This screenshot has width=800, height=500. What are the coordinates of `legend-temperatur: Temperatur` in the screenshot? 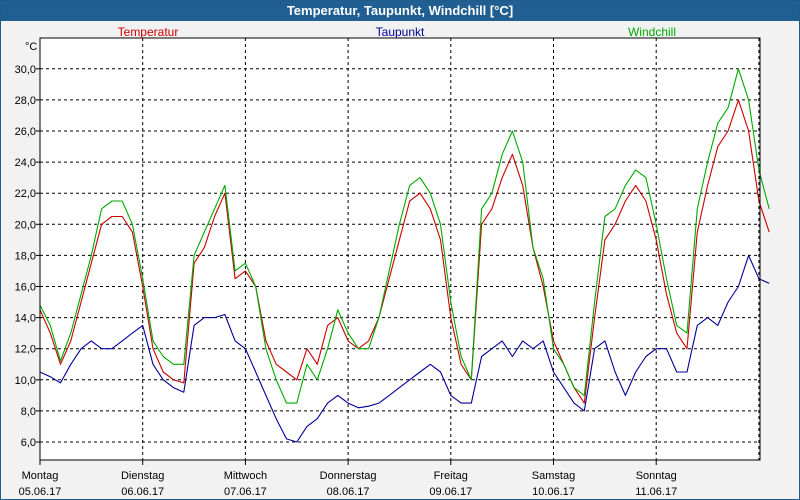 It's located at (148, 32).